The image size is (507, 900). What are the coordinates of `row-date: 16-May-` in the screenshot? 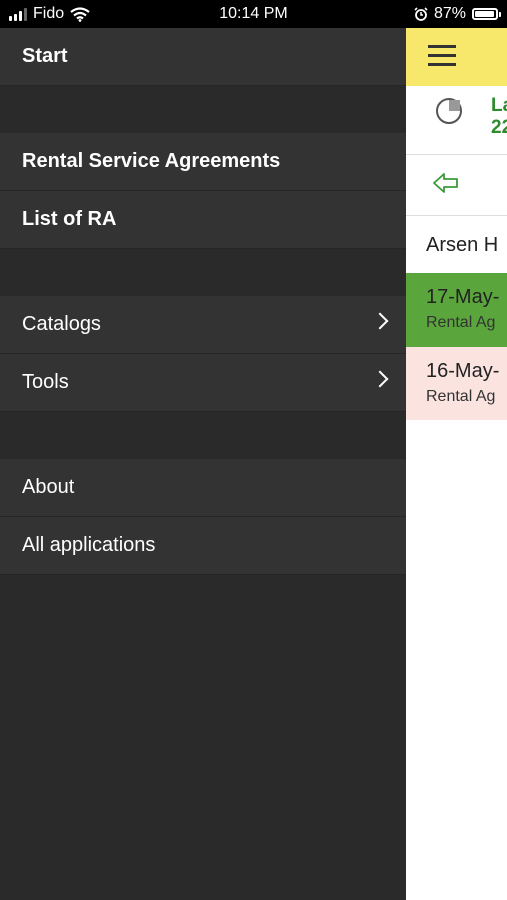 It's located at (463, 371).